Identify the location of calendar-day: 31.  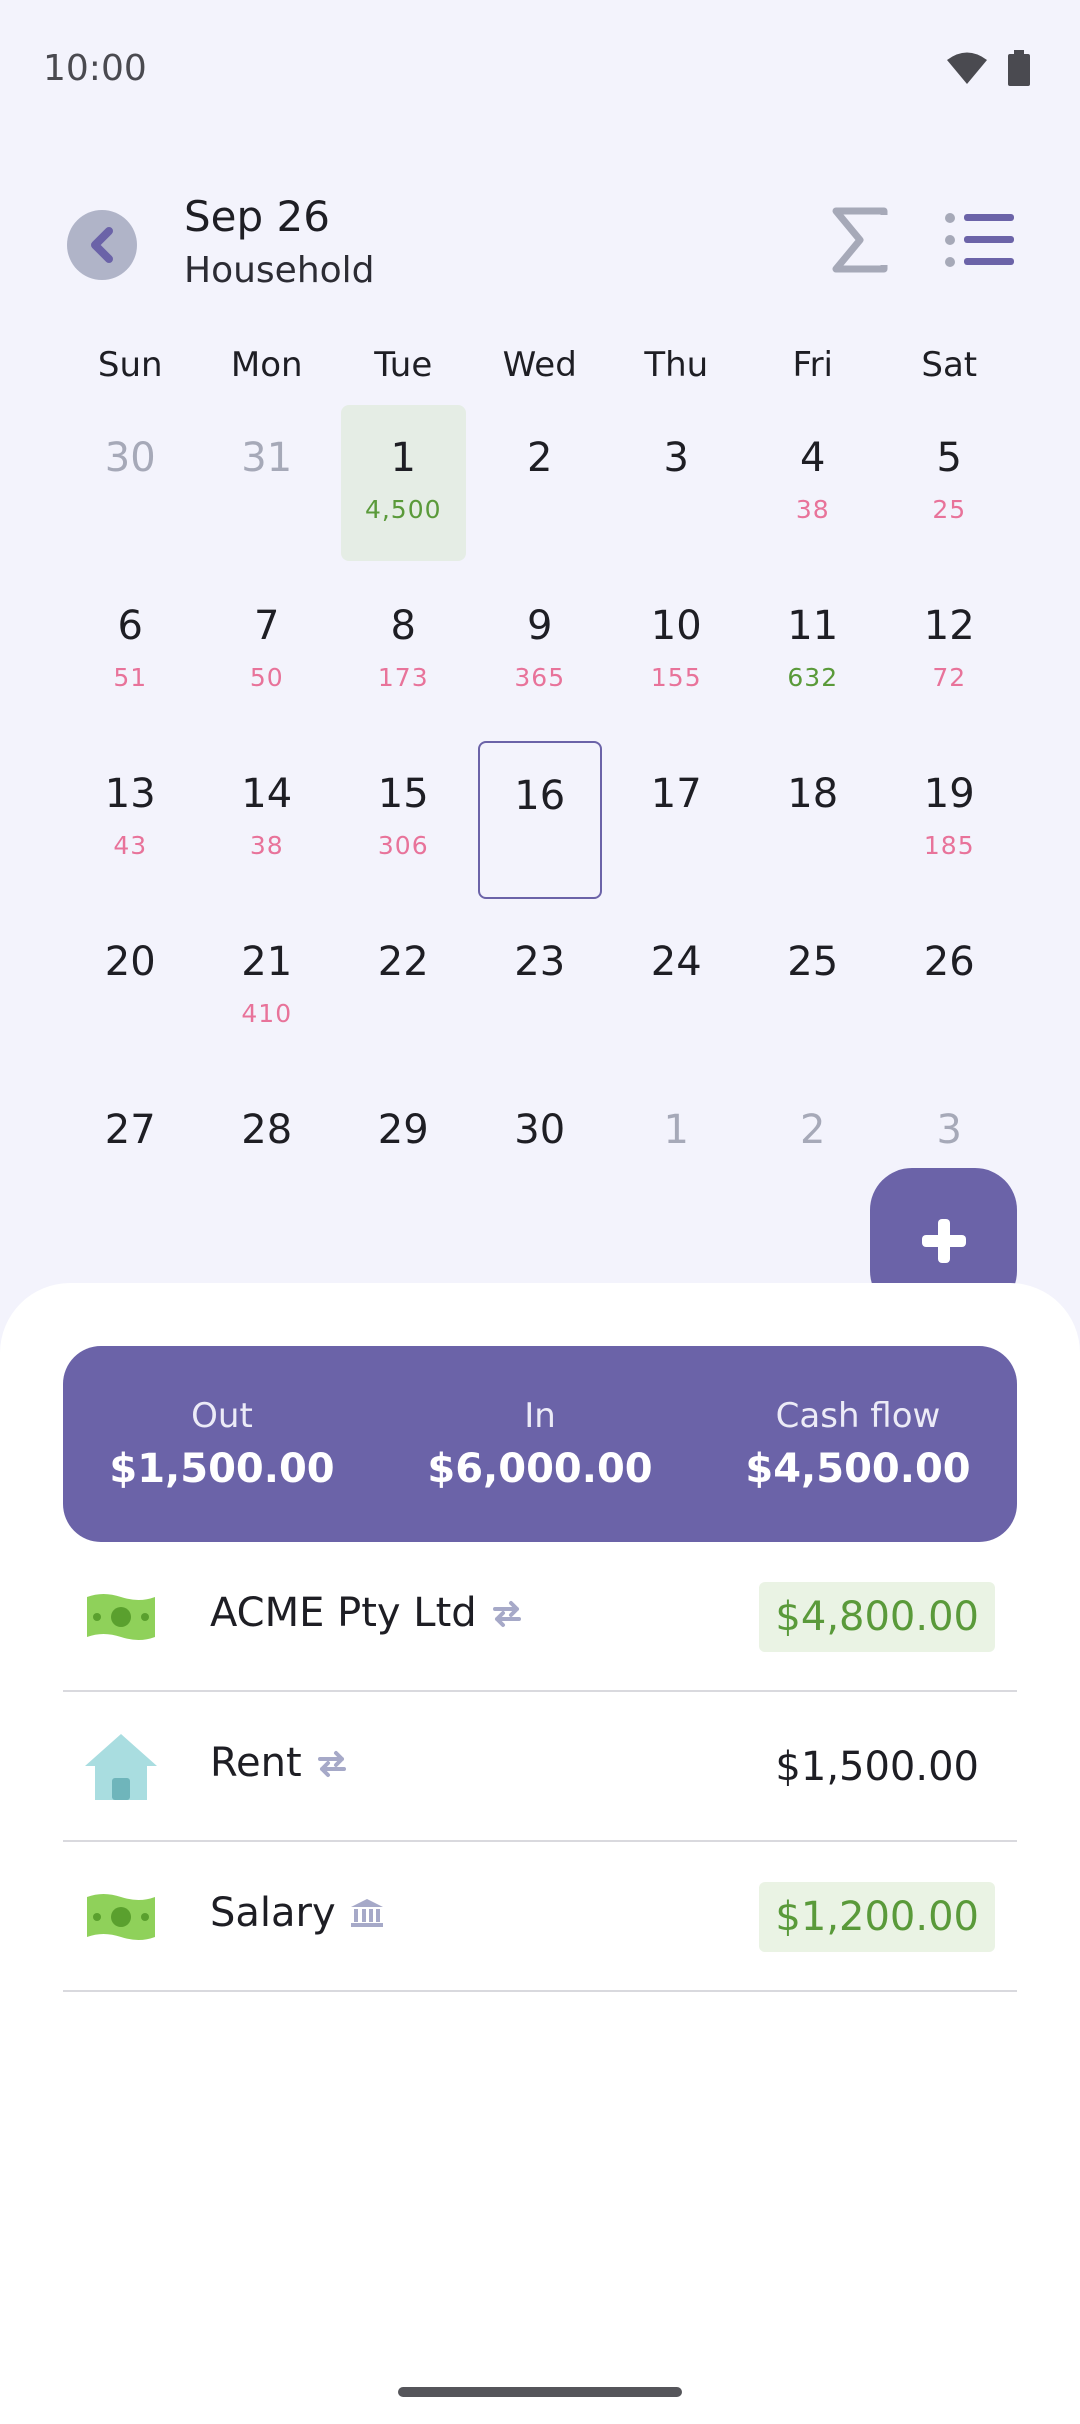
(267, 483).